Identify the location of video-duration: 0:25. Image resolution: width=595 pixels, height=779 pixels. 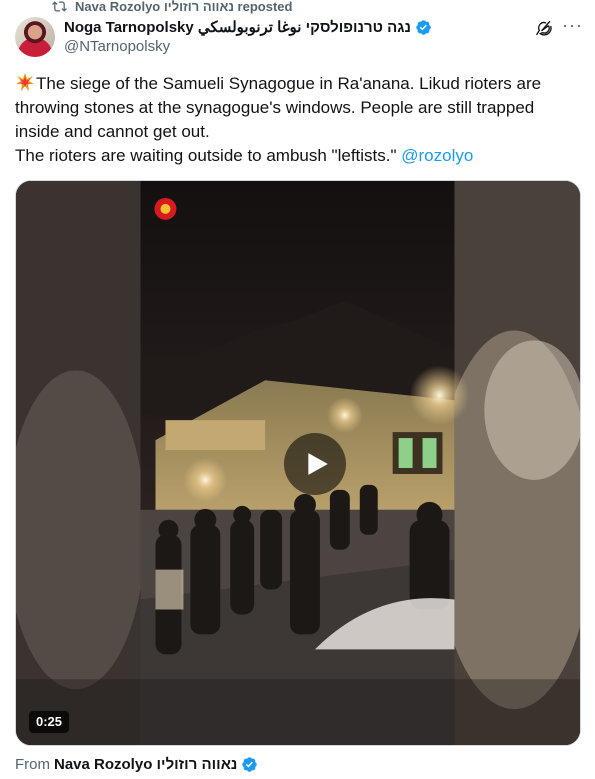
(49, 722).